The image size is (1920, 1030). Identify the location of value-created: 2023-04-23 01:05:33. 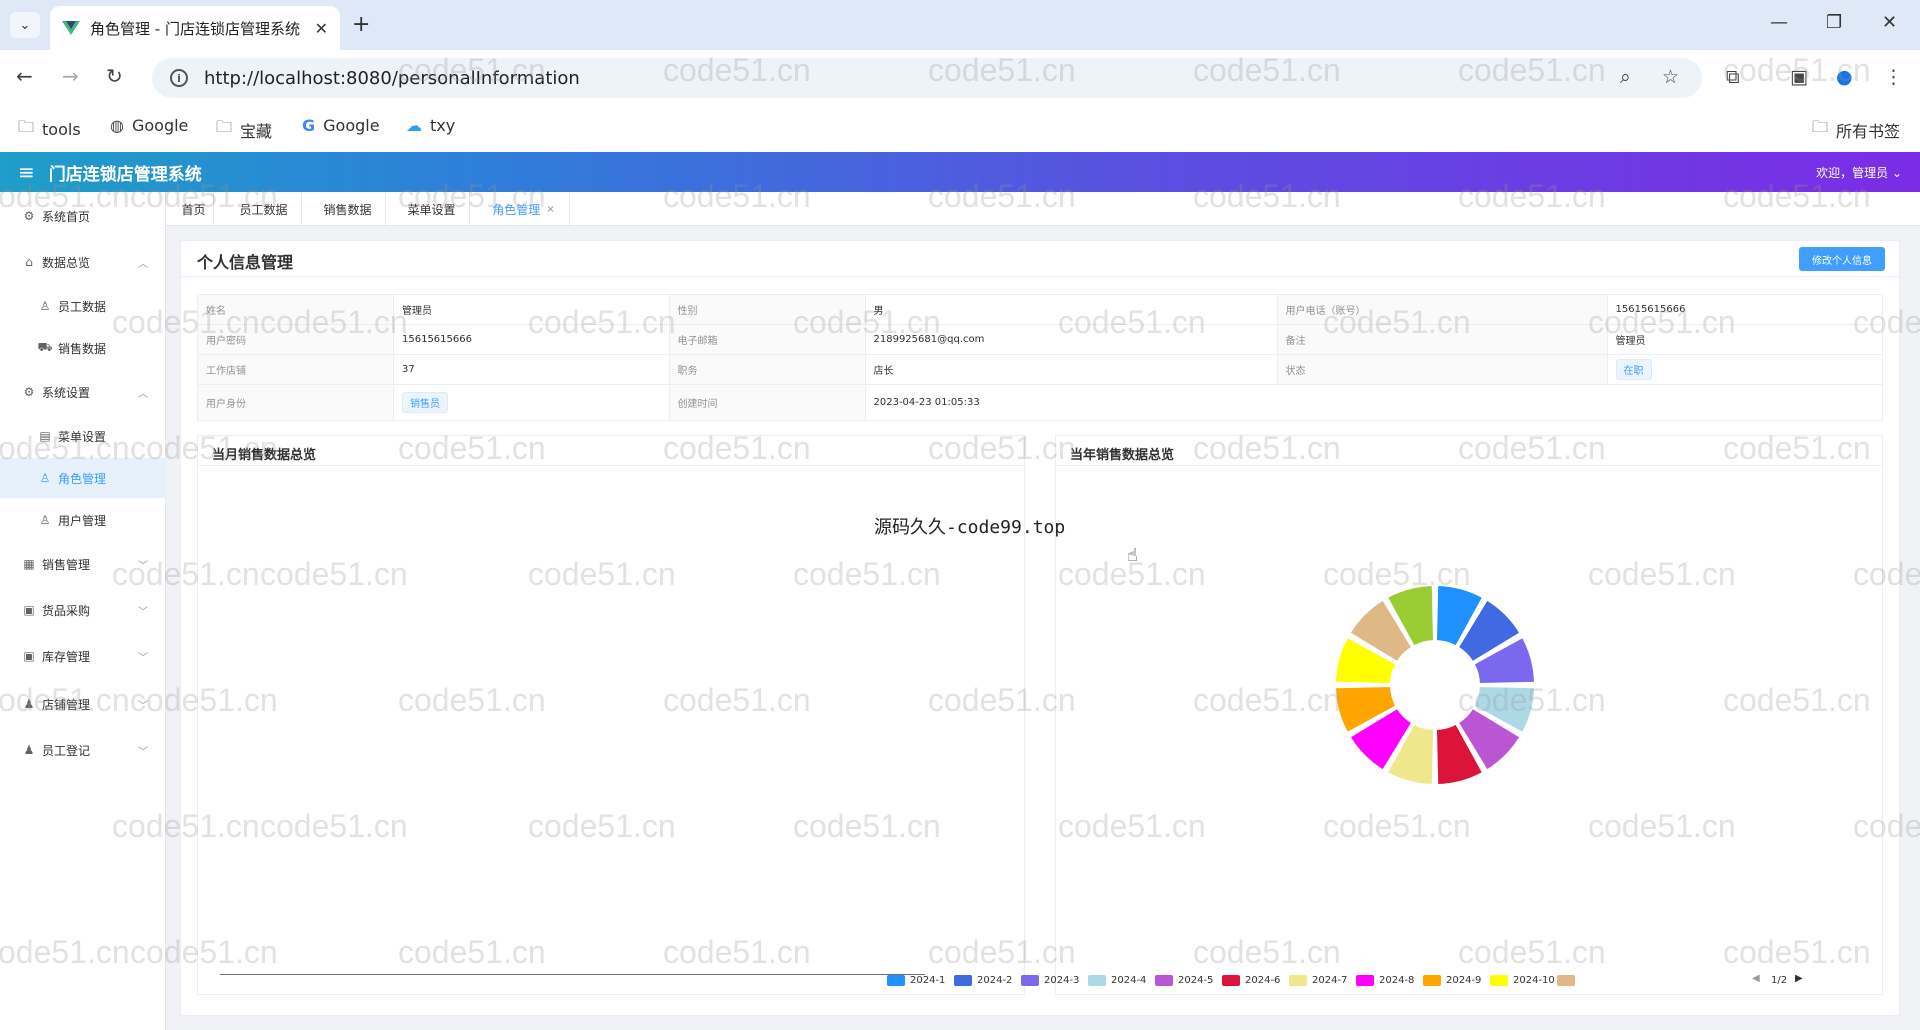
(1373, 402).